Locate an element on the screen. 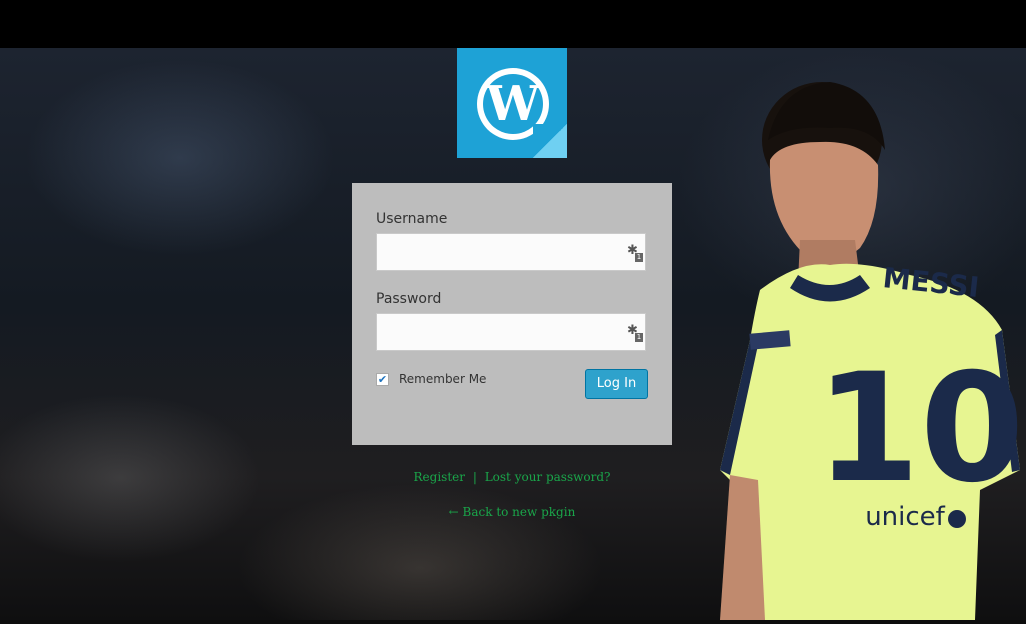  password-input is located at coordinates (511, 332).